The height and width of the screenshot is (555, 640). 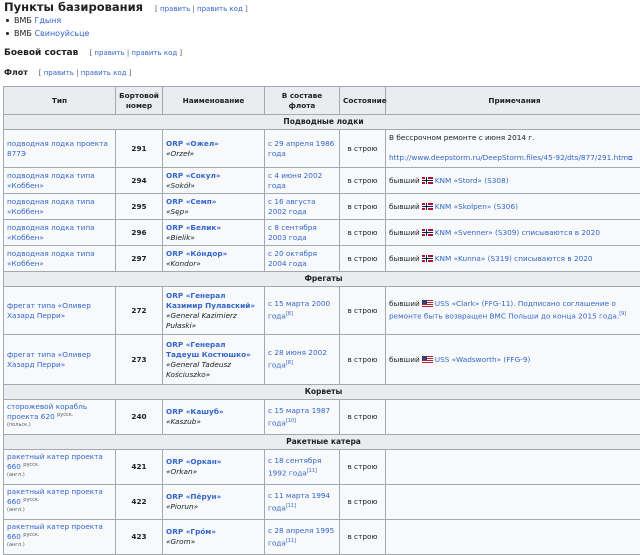 What do you see at coordinates (292, 258) in the screenshot?
I see `date-link: с 20 октября 2004 года` at bounding box center [292, 258].